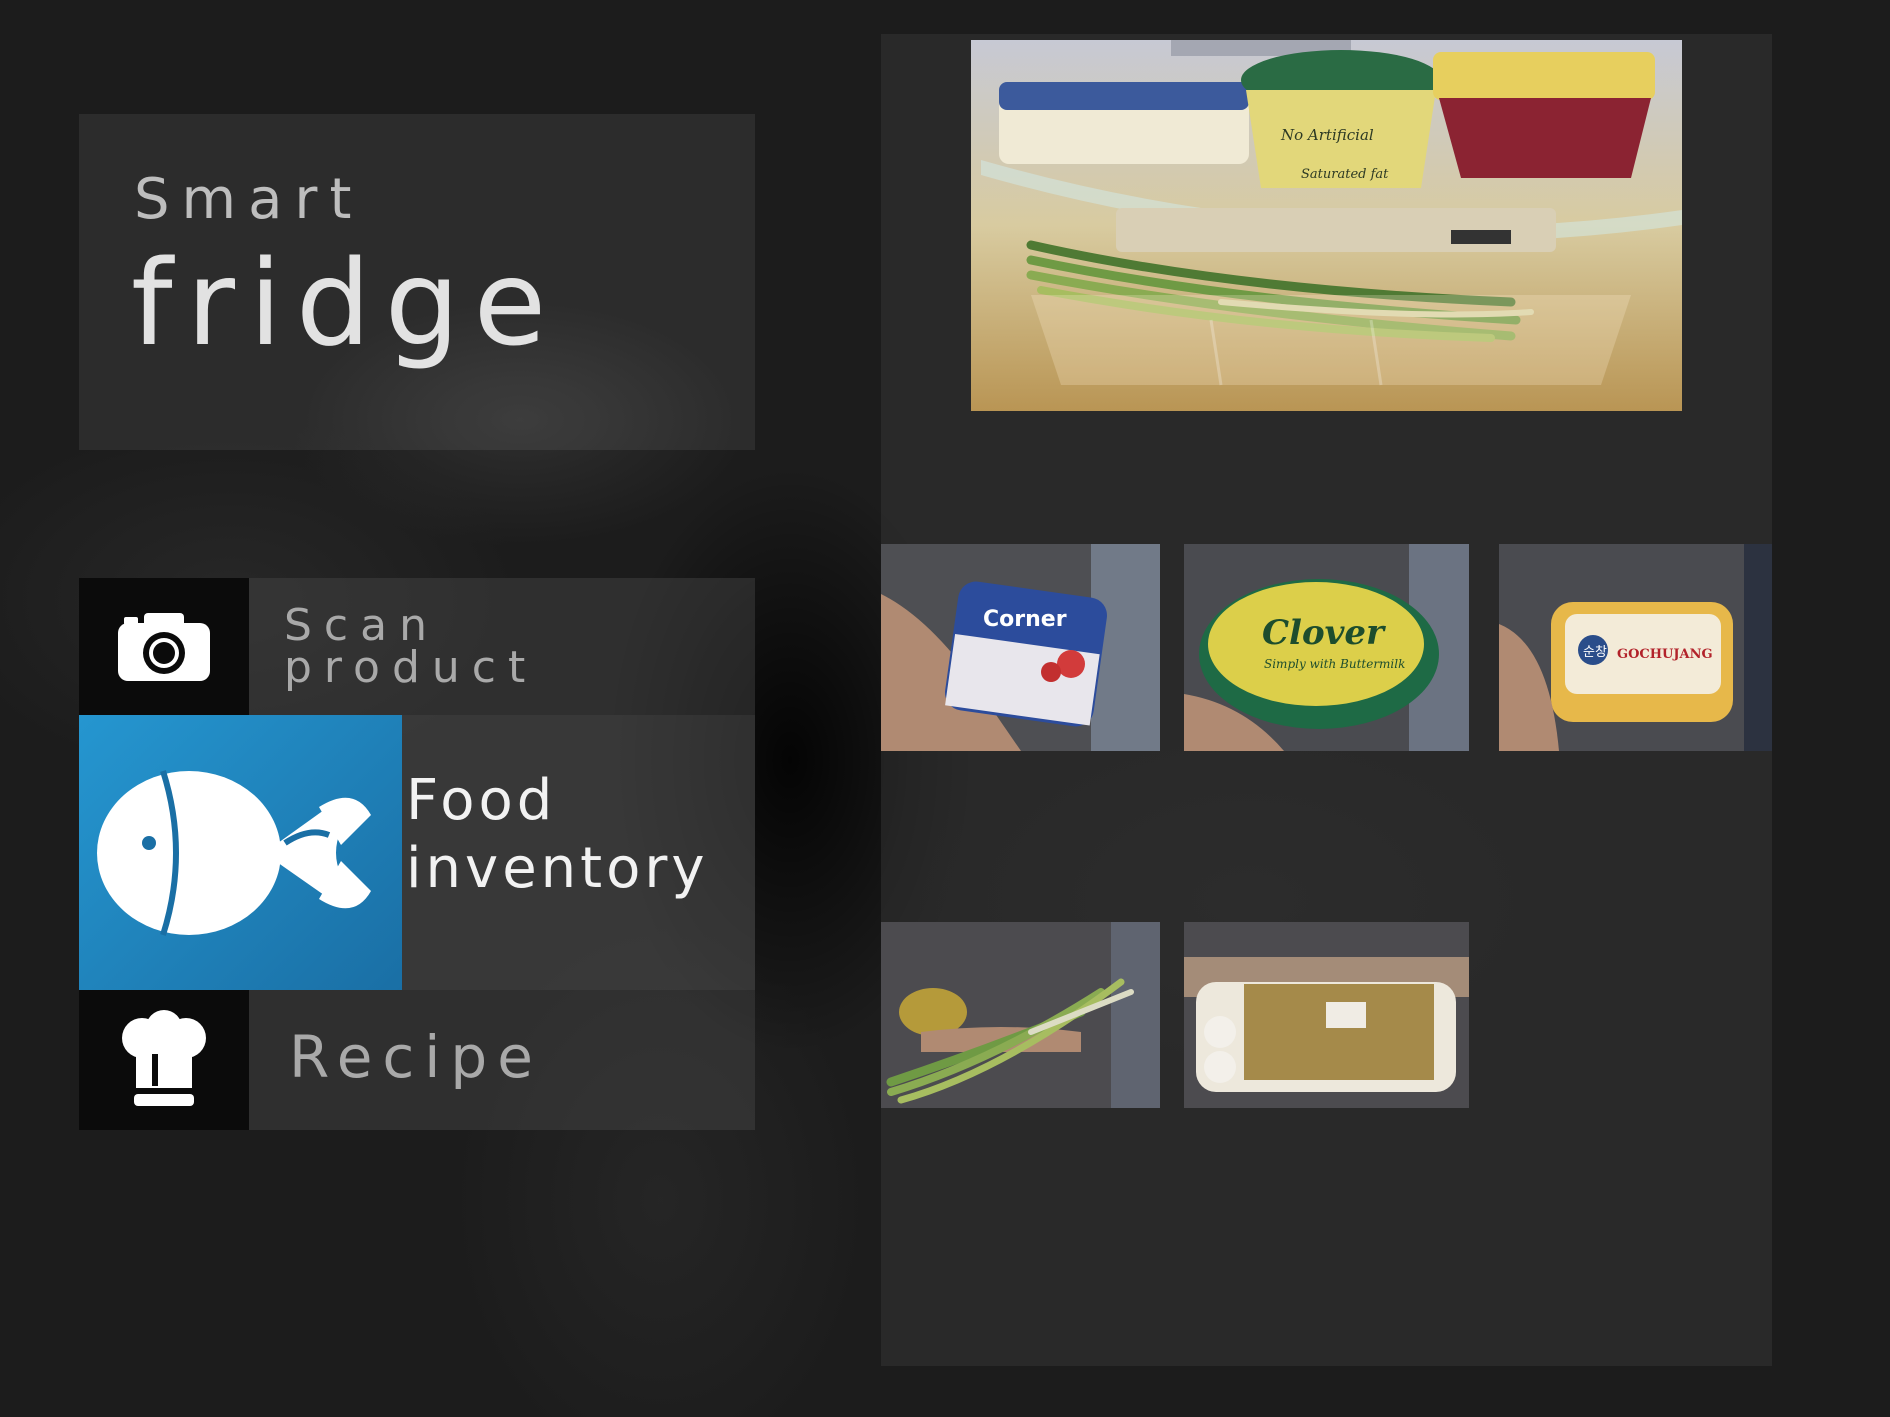 This screenshot has width=1890, height=1417. I want to click on fridge-label-left: No Artificial, so click(1327, 135).